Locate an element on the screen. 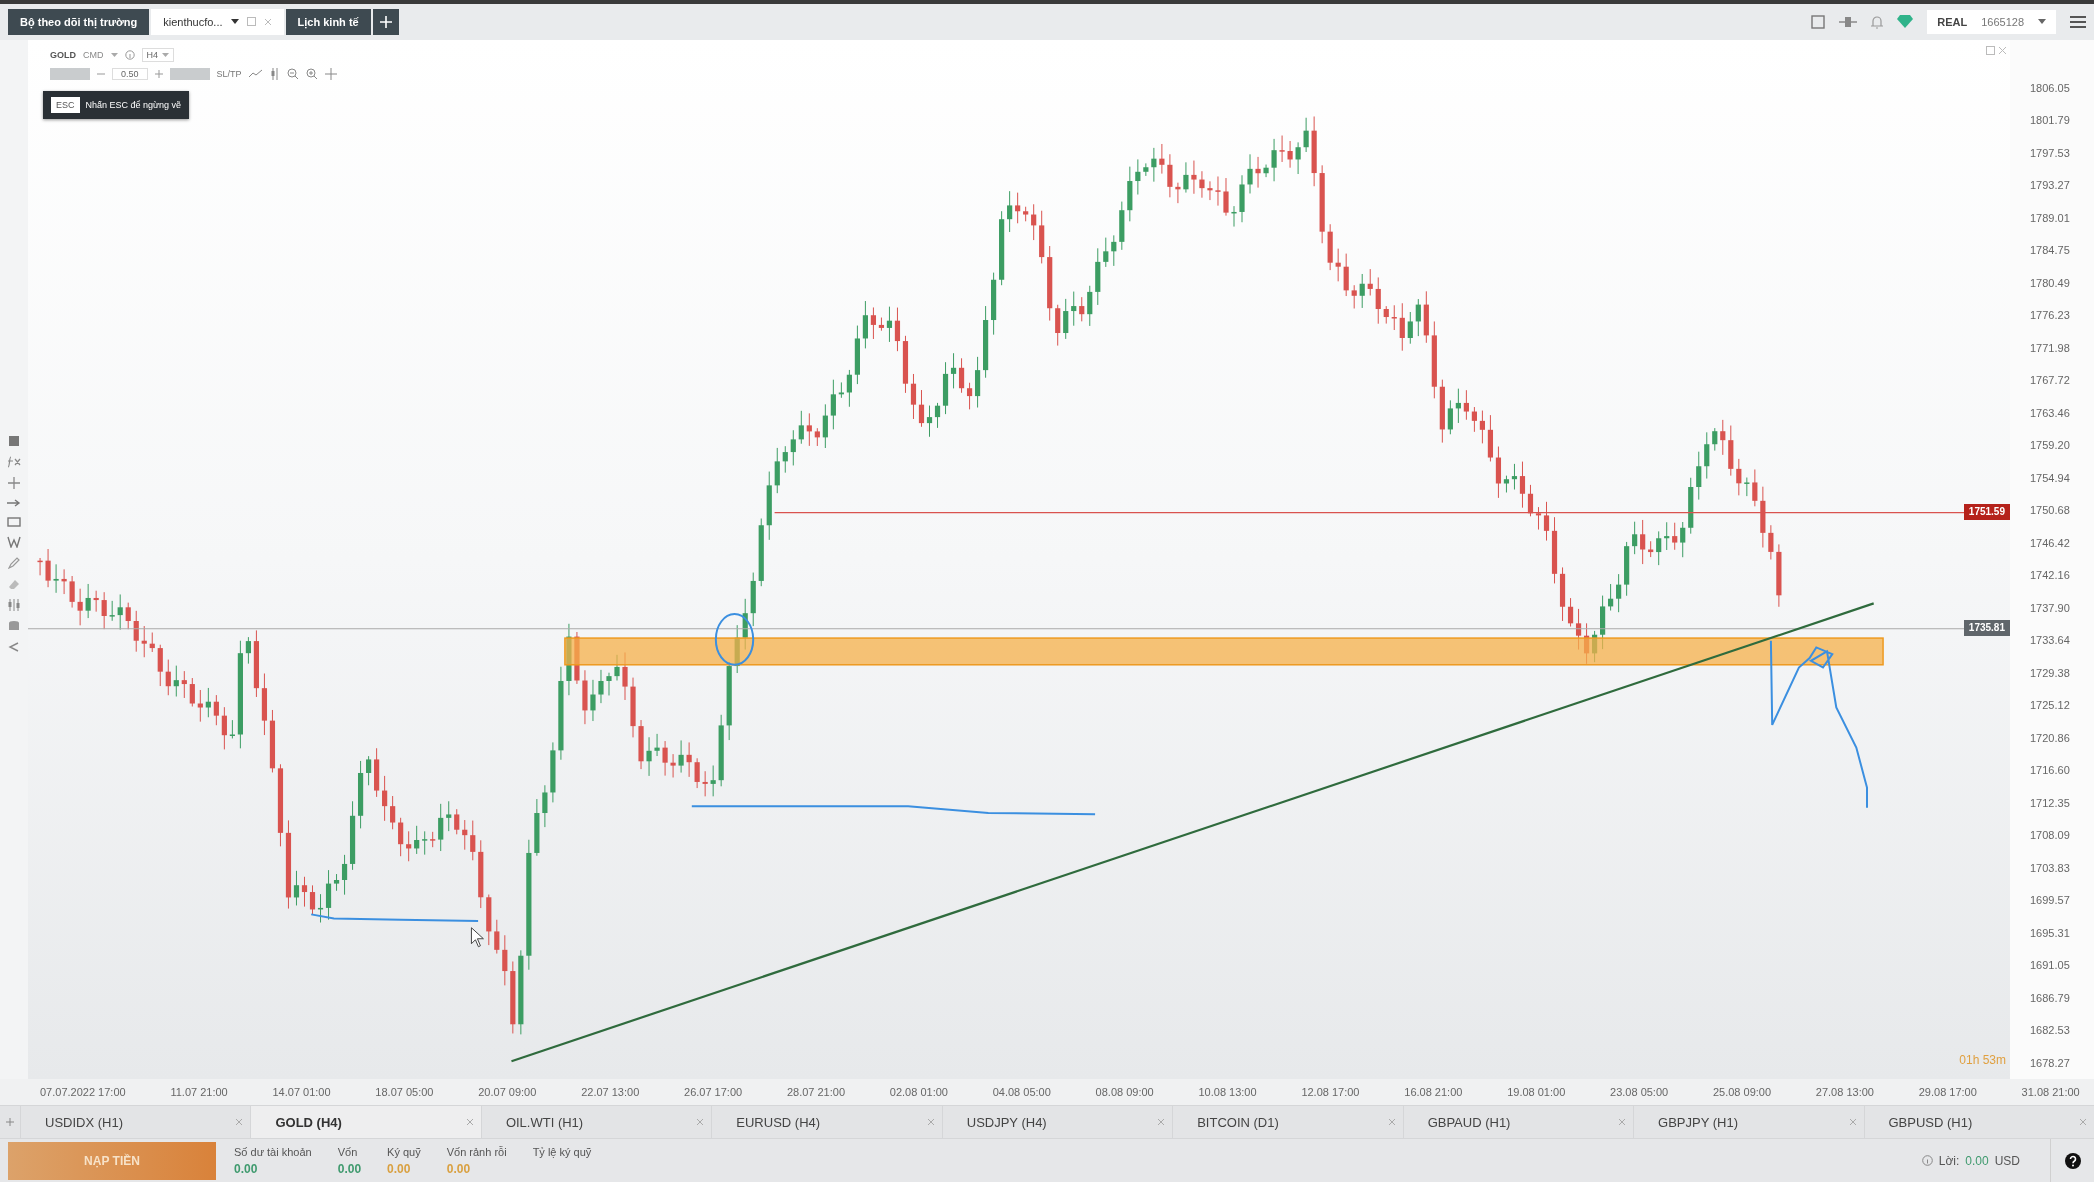  square-icon is located at coordinates (14, 440).